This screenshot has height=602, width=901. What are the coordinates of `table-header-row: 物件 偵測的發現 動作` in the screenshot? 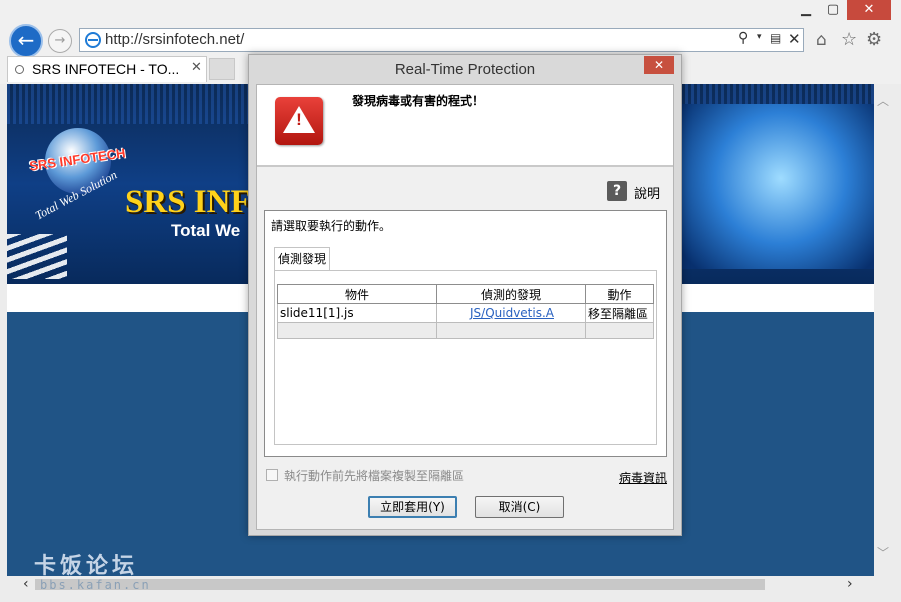 It's located at (465, 294).